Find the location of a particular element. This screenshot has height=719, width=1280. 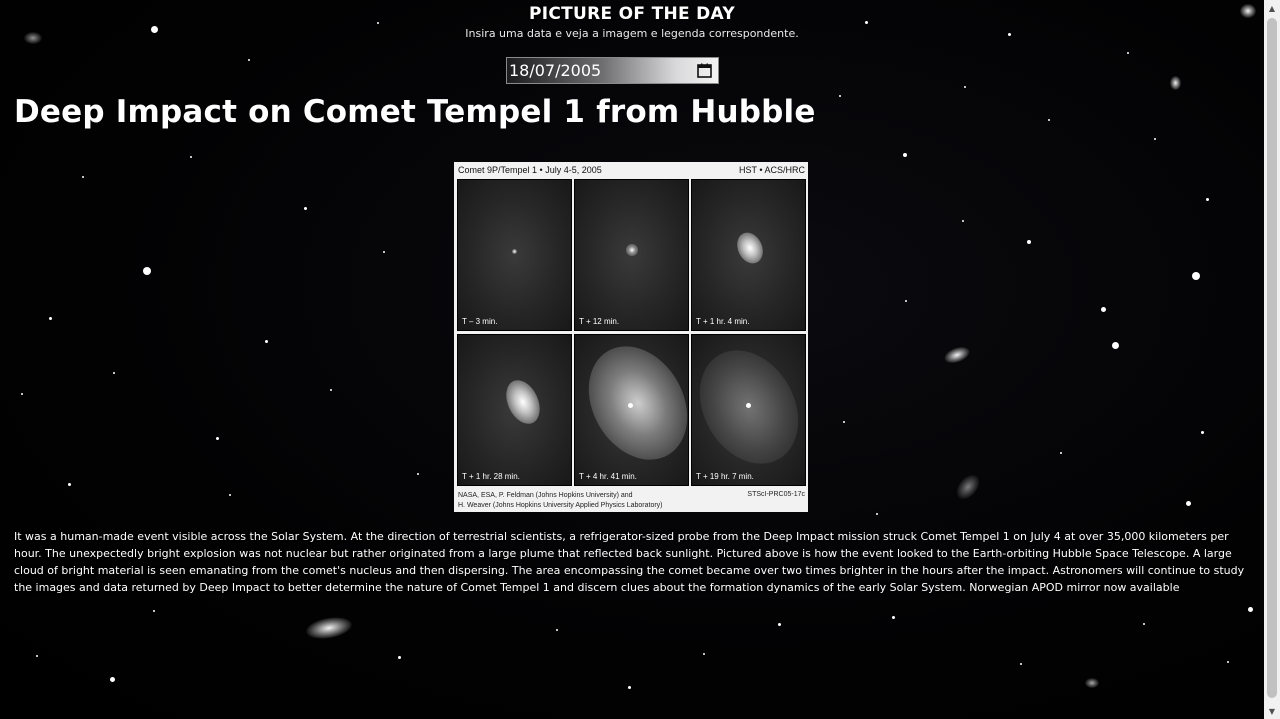

scroll-down-arrow-icon: ▼ is located at coordinates (1272, 711).